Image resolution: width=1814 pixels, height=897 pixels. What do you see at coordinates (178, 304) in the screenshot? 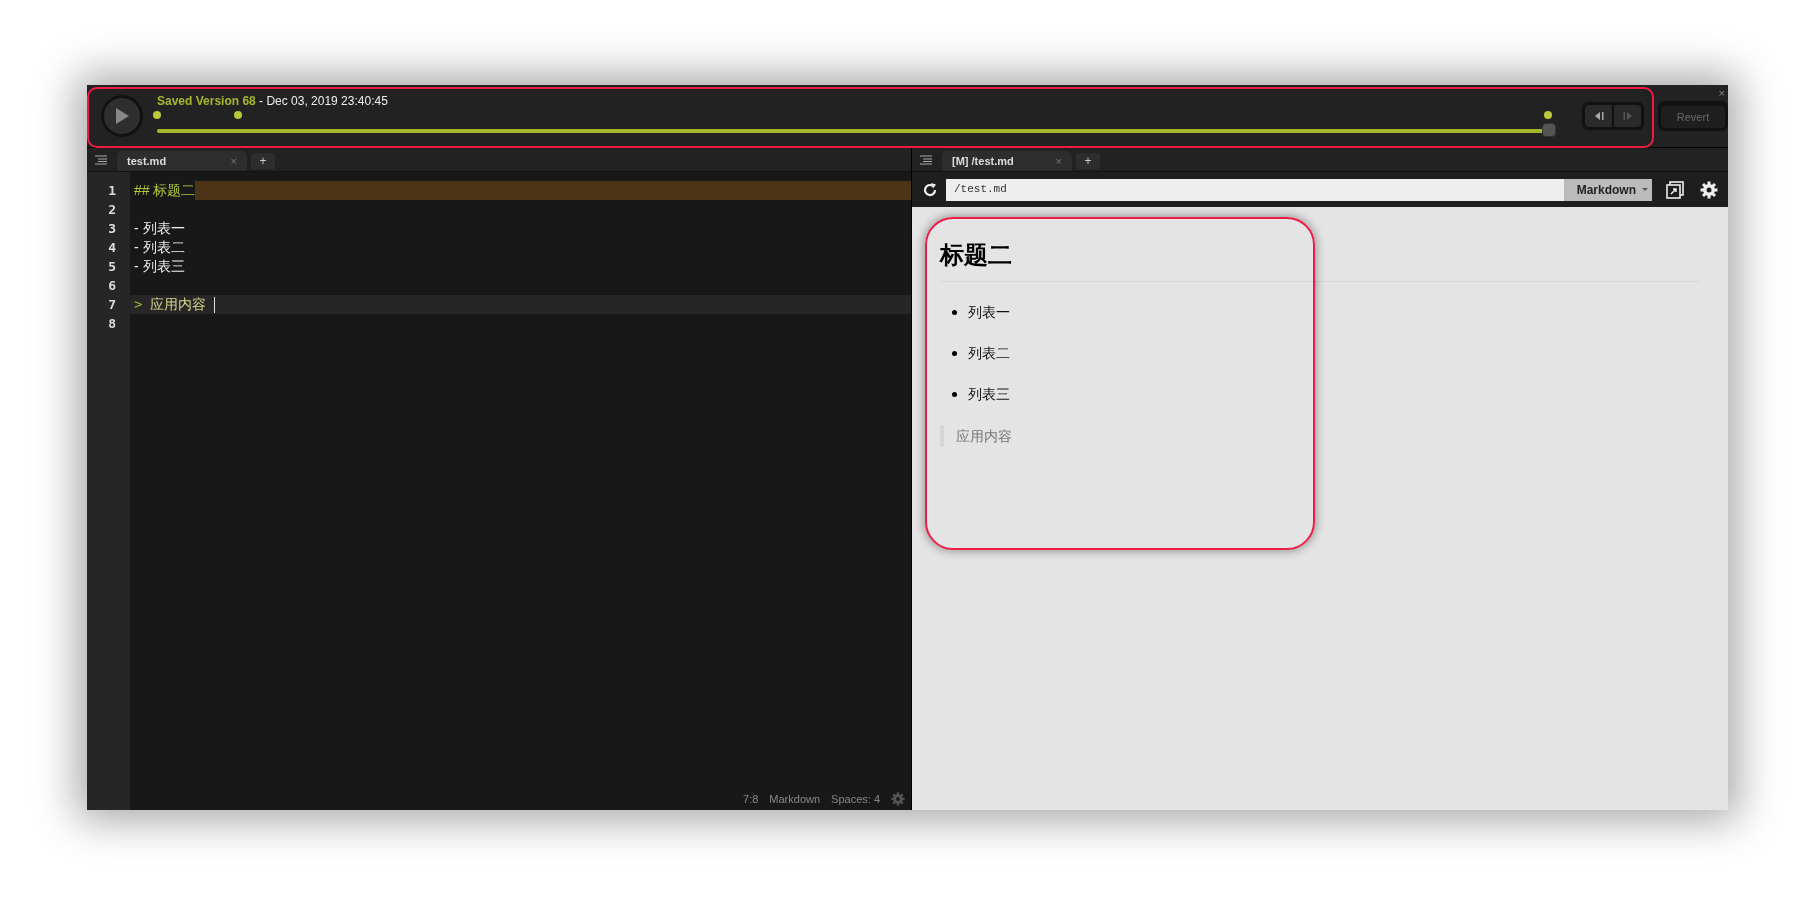
I see `code-text: 应用内容` at bounding box center [178, 304].